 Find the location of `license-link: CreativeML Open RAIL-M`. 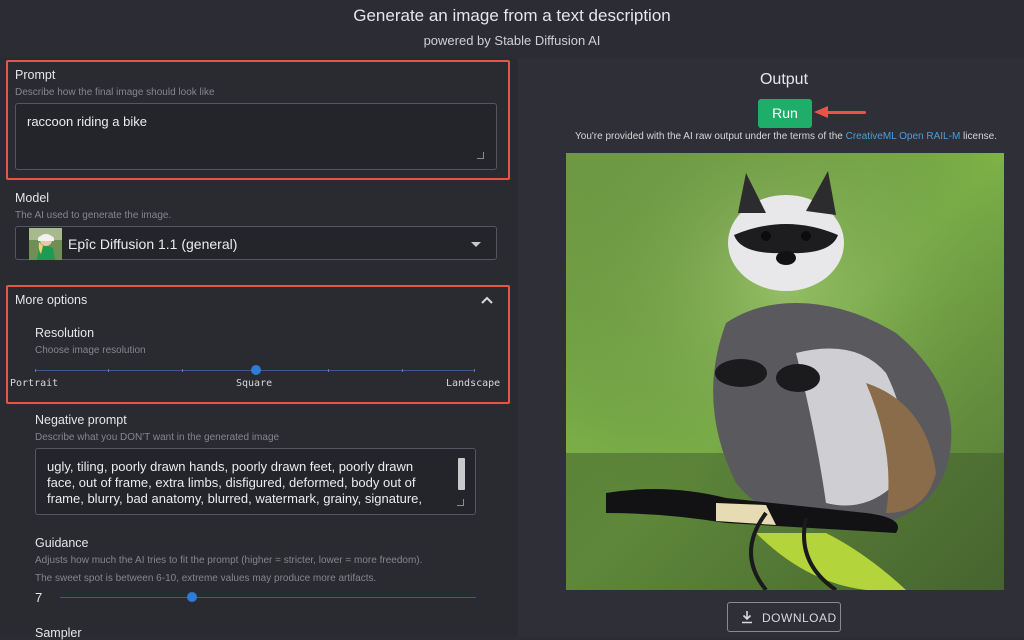

license-link: CreativeML Open RAIL-M is located at coordinates (903, 136).